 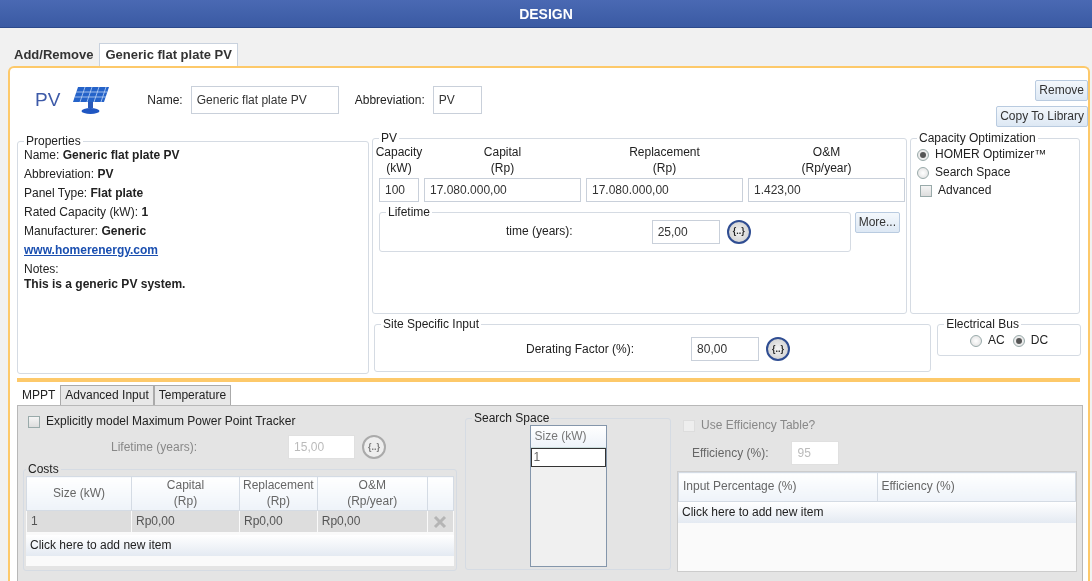 What do you see at coordinates (171, 421) in the screenshot?
I see `checkbox-label: Explicitly model Maximum Power Point Tracker` at bounding box center [171, 421].